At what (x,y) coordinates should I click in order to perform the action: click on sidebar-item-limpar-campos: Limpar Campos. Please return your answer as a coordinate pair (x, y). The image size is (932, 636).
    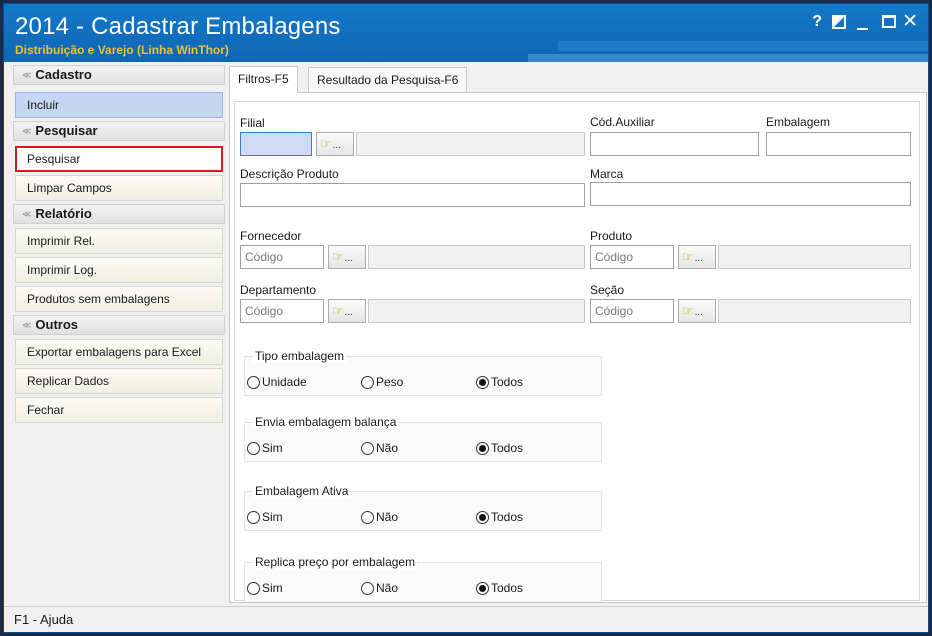
    Looking at the image, I should click on (119, 188).